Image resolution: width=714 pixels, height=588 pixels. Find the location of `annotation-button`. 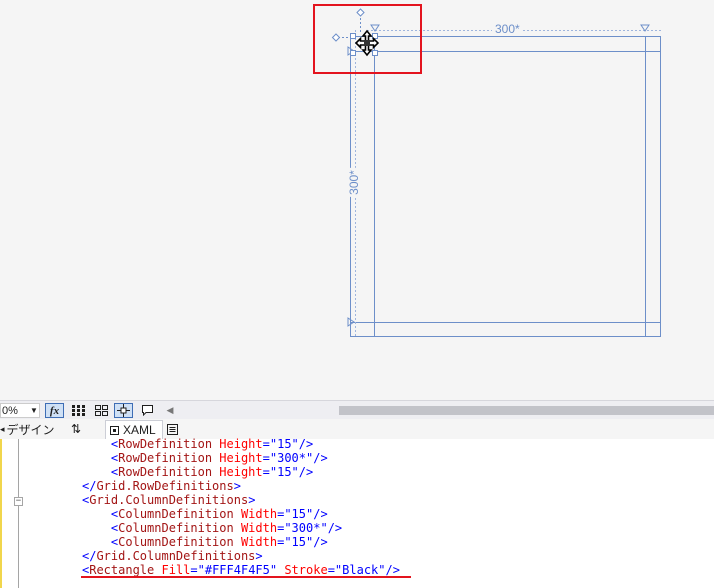

annotation-button is located at coordinates (147, 410).